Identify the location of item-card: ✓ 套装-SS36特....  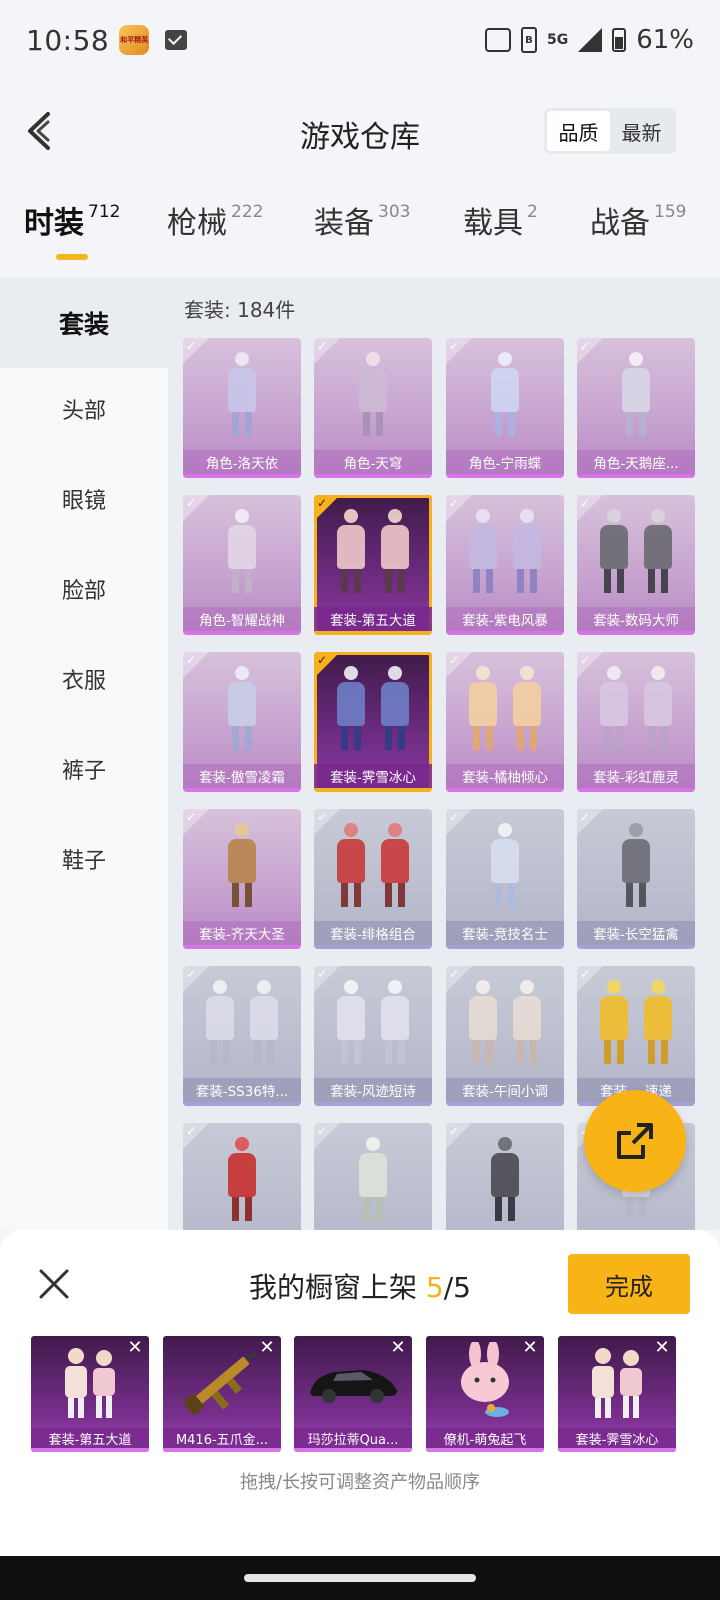
(242, 1036).